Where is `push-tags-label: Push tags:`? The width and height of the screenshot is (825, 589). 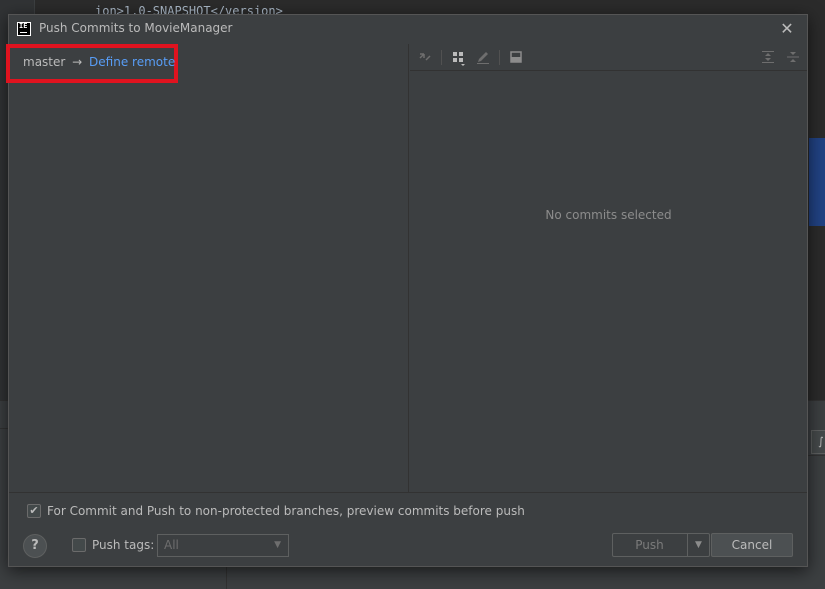
push-tags-label: Push tags: is located at coordinates (123, 545).